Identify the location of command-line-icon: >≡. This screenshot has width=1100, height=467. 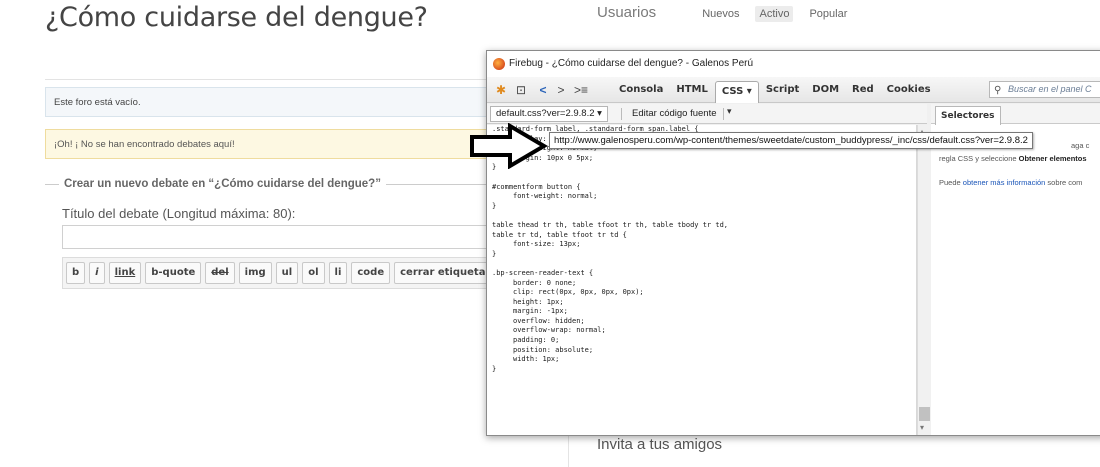
(581, 90).